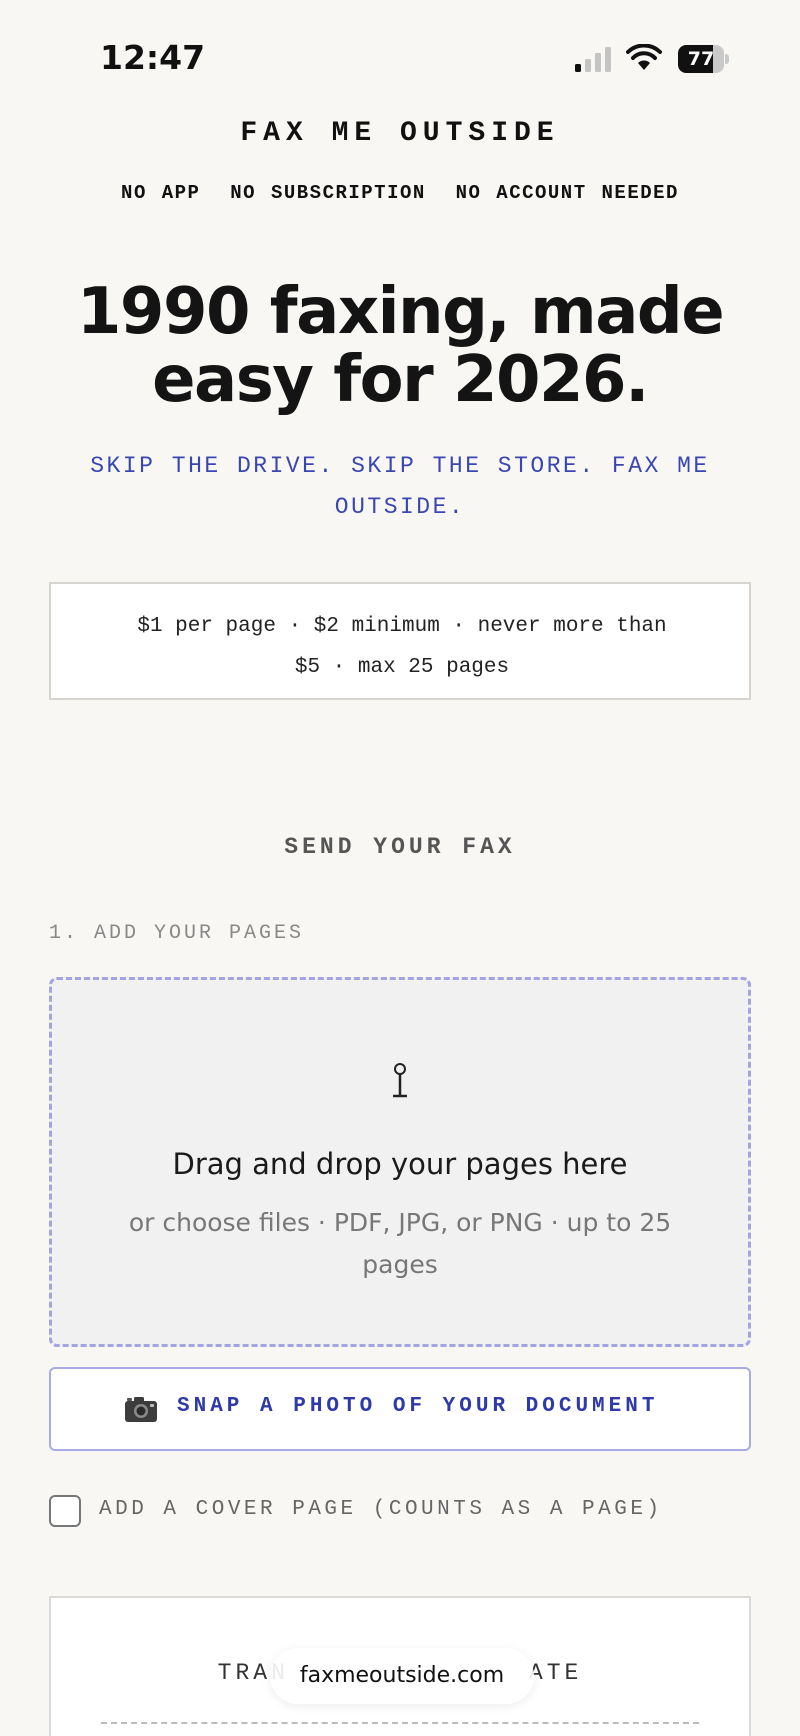 The image size is (800, 1736). I want to click on snap-photo-button: SNAP A PHOTO OF YOUR DOCUMENT, so click(400, 1409).